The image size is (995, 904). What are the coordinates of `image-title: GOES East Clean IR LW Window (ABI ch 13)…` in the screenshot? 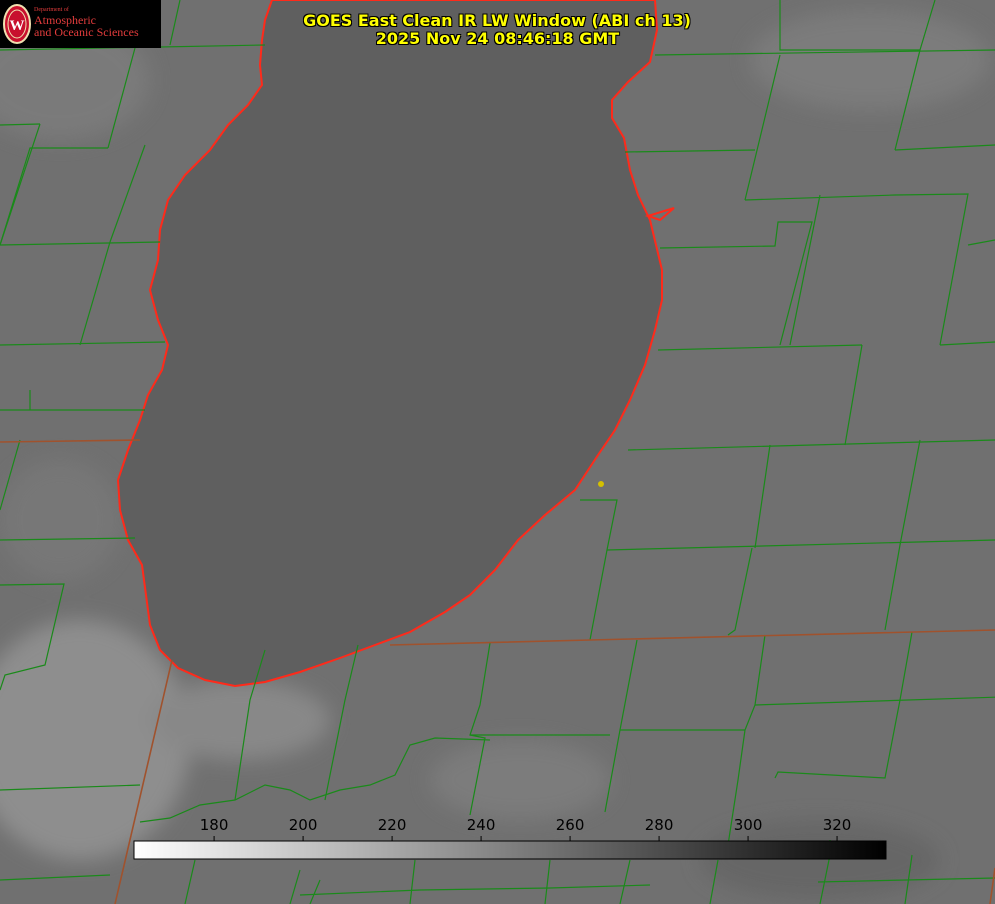 It's located at (497, 30).